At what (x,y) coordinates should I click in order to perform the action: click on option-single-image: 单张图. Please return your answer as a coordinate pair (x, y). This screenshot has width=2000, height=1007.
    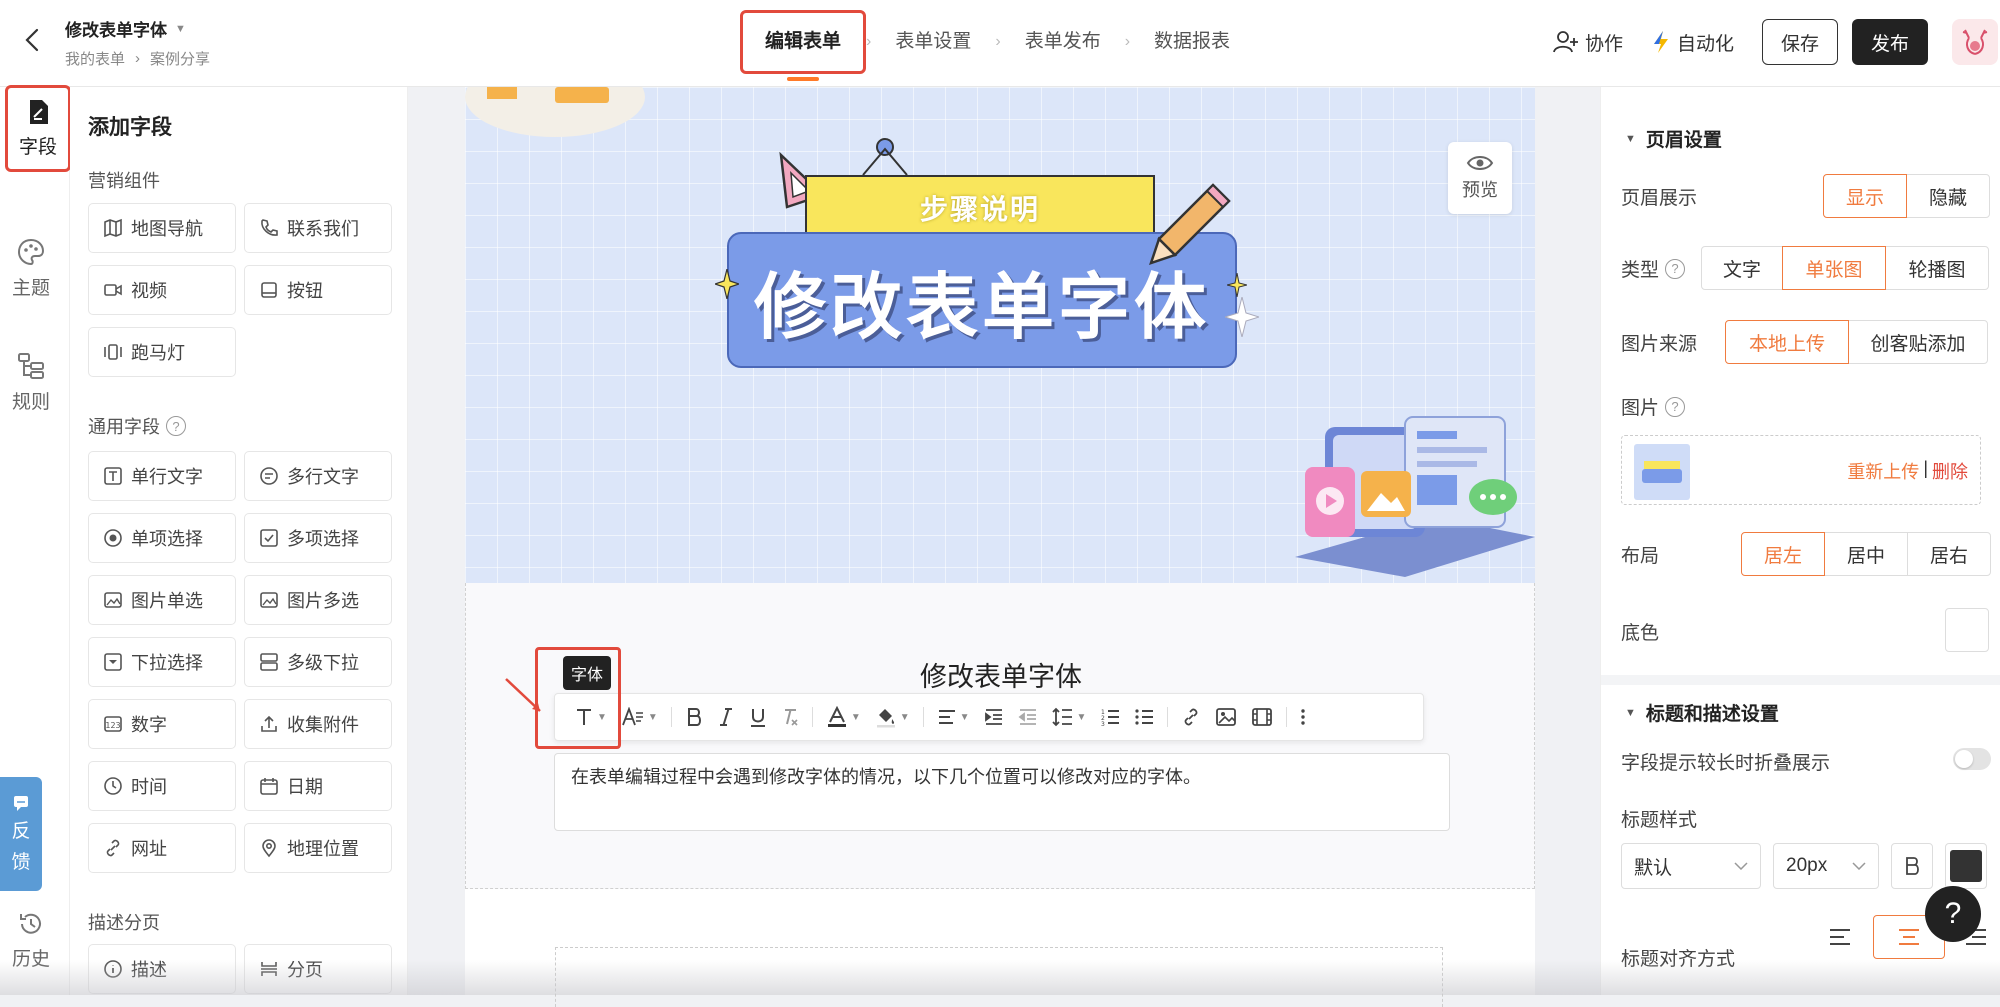
    Looking at the image, I should click on (1834, 268).